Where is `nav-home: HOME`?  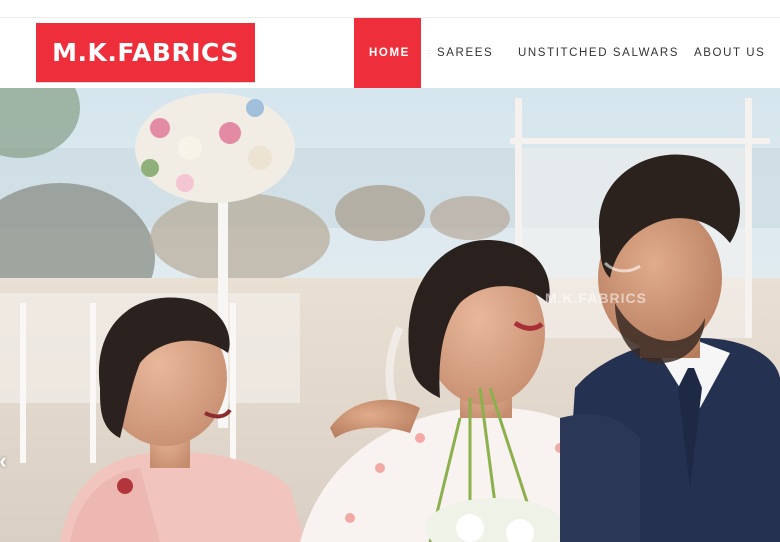 nav-home: HOME is located at coordinates (387, 53).